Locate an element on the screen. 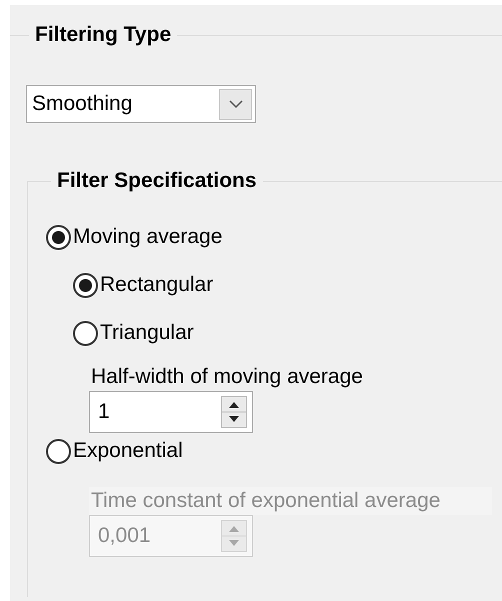 The height and width of the screenshot is (601, 502). option-label: Moving average is located at coordinates (147, 237).